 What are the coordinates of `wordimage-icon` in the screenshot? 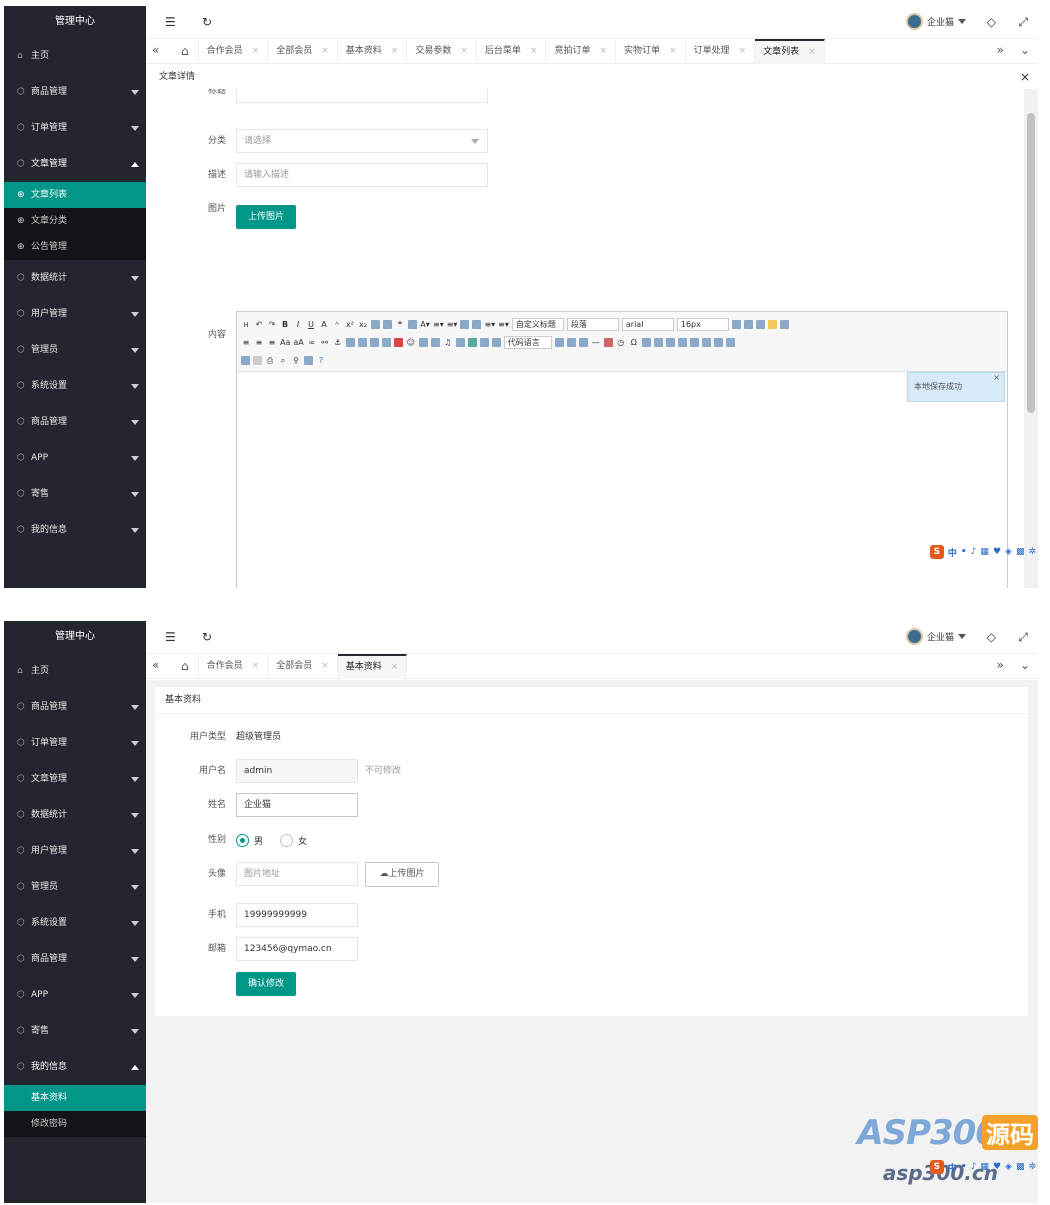 It's located at (646, 342).